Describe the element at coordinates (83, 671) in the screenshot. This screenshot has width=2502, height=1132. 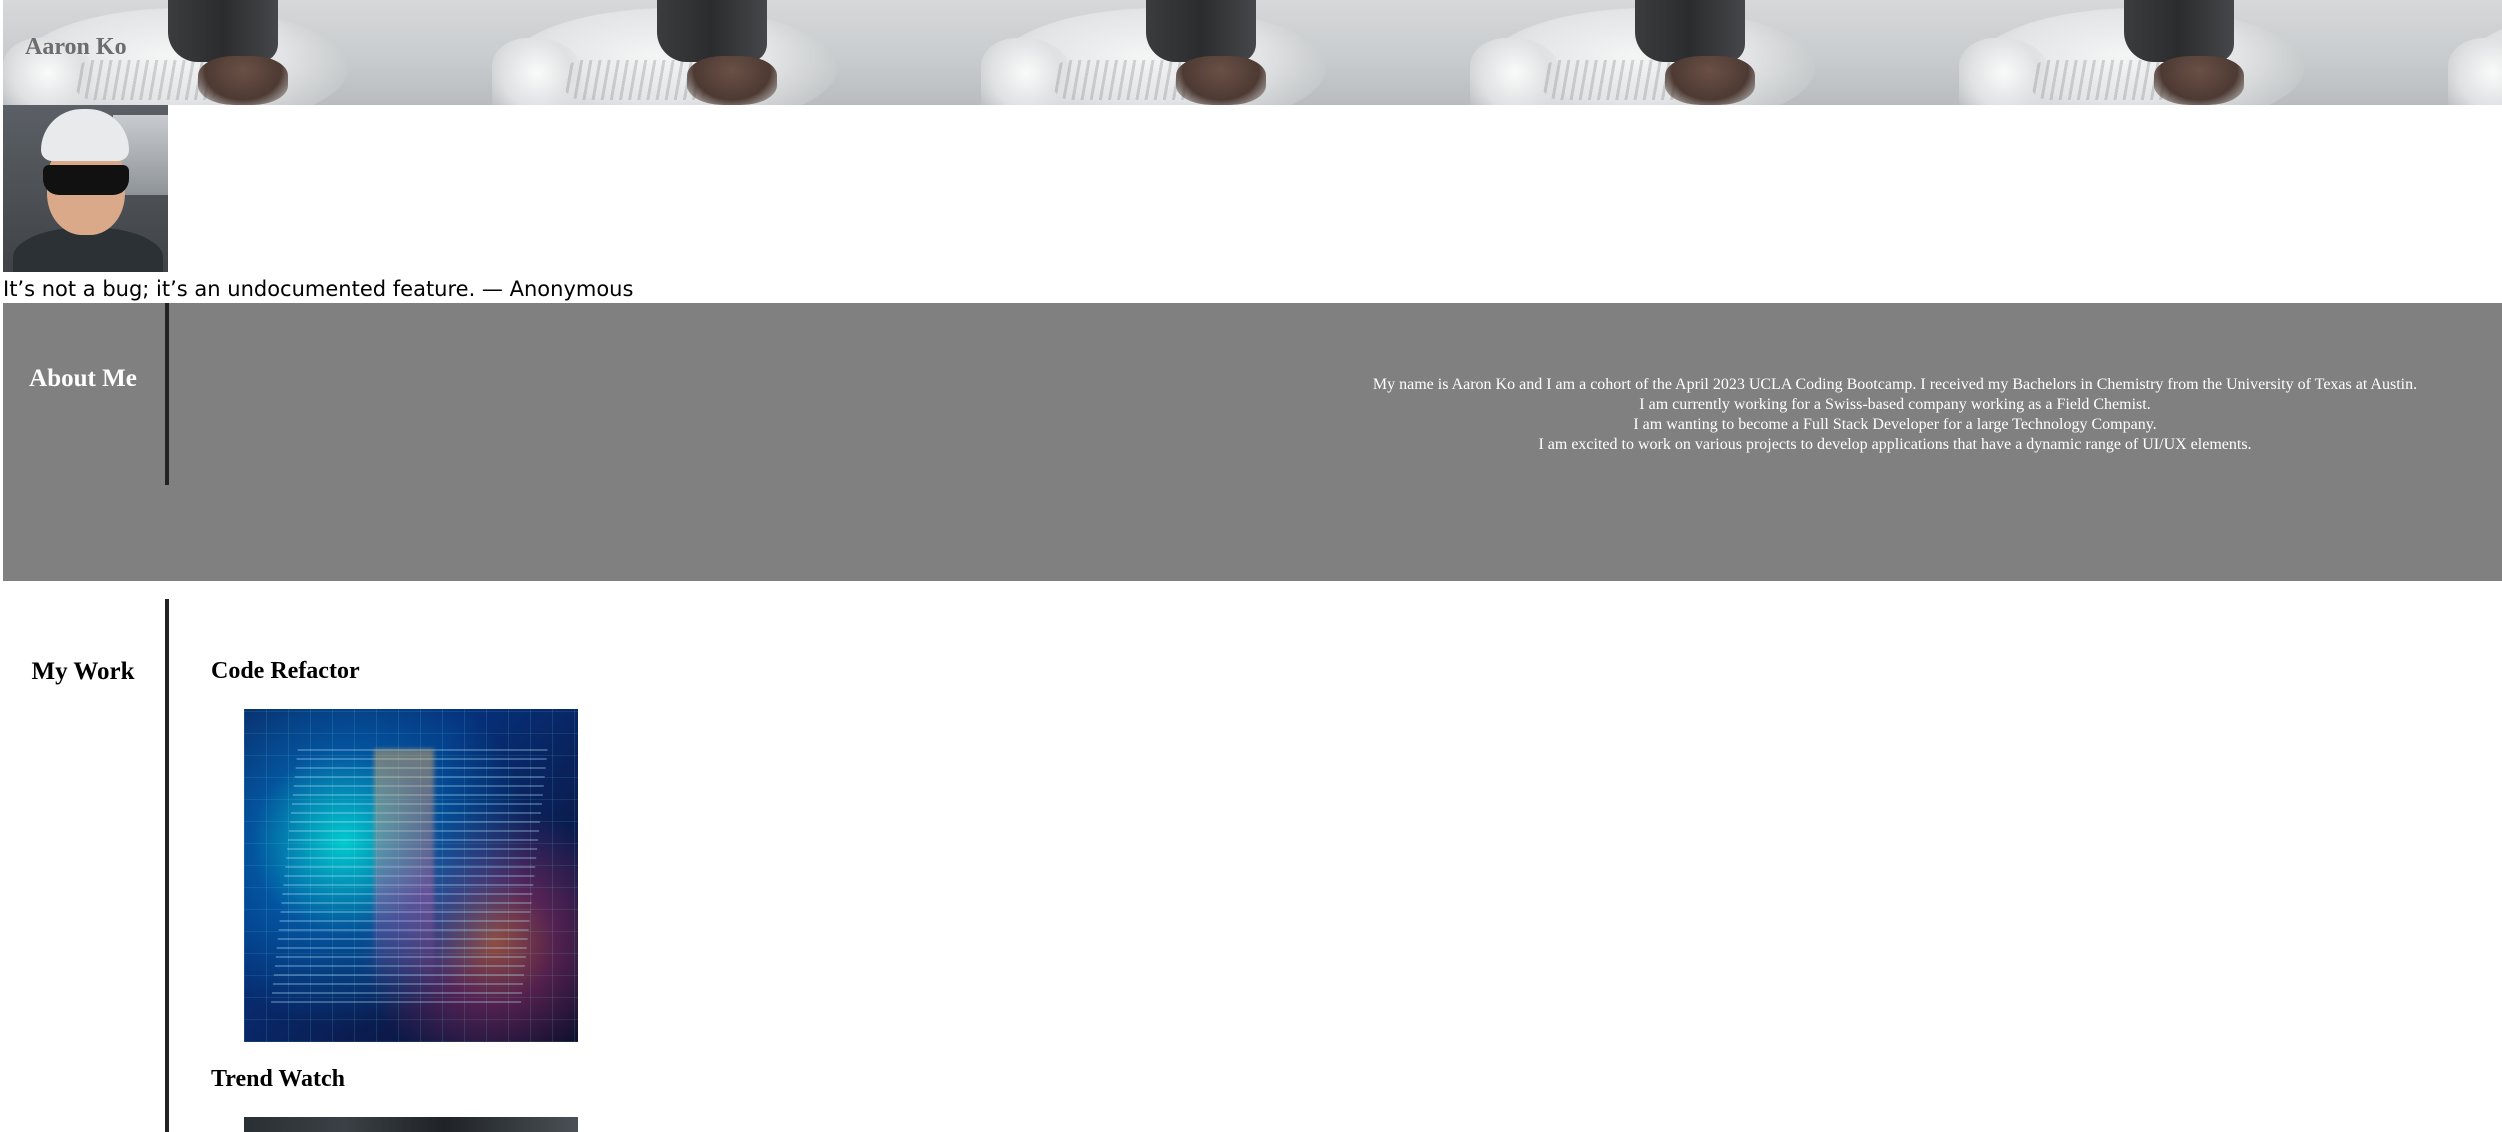
I see `work-title: My Work` at that location.